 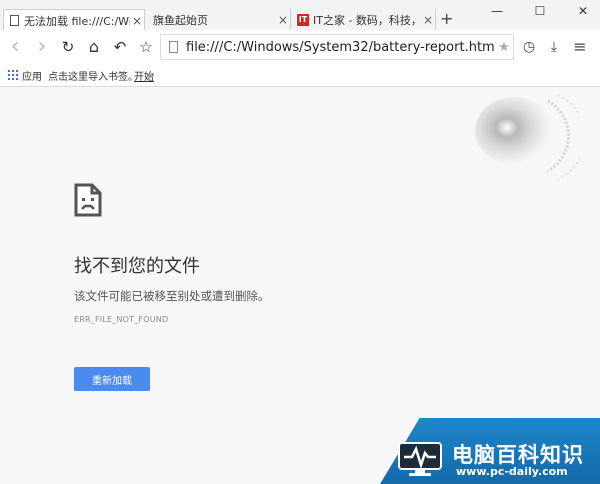 What do you see at coordinates (180, 20) in the screenshot?
I see `tab-label: 旗鱼起始页` at bounding box center [180, 20].